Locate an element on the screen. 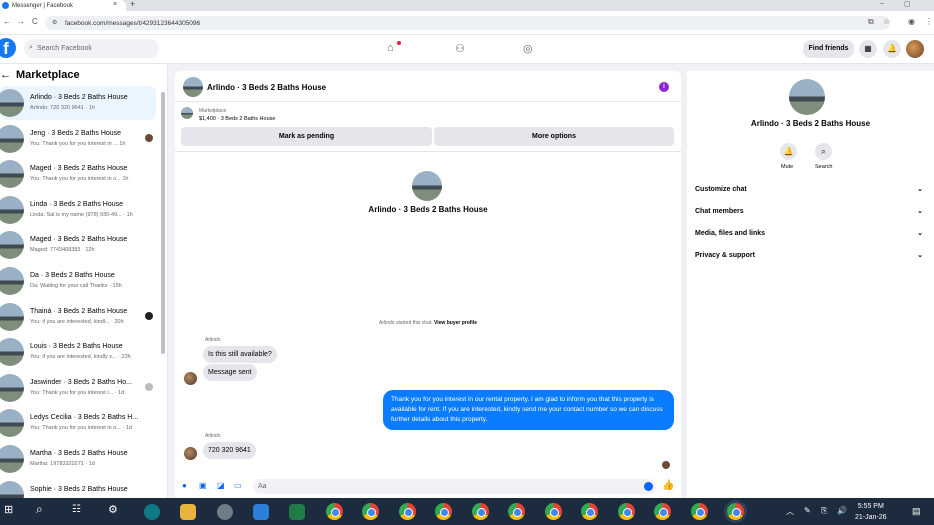  facebook-logo-icon: f is located at coordinates (8, 48).